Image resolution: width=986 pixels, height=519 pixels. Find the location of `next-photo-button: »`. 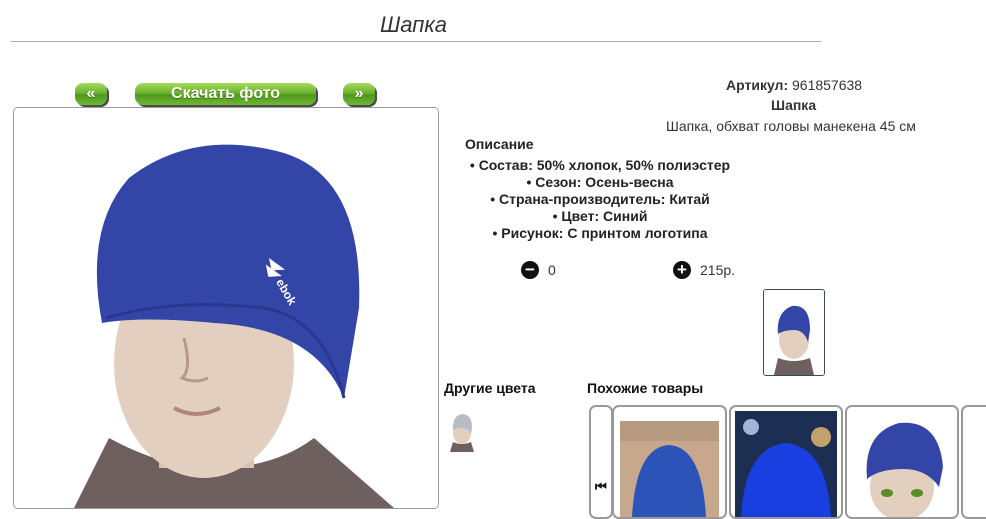

next-photo-button: » is located at coordinates (359, 94).